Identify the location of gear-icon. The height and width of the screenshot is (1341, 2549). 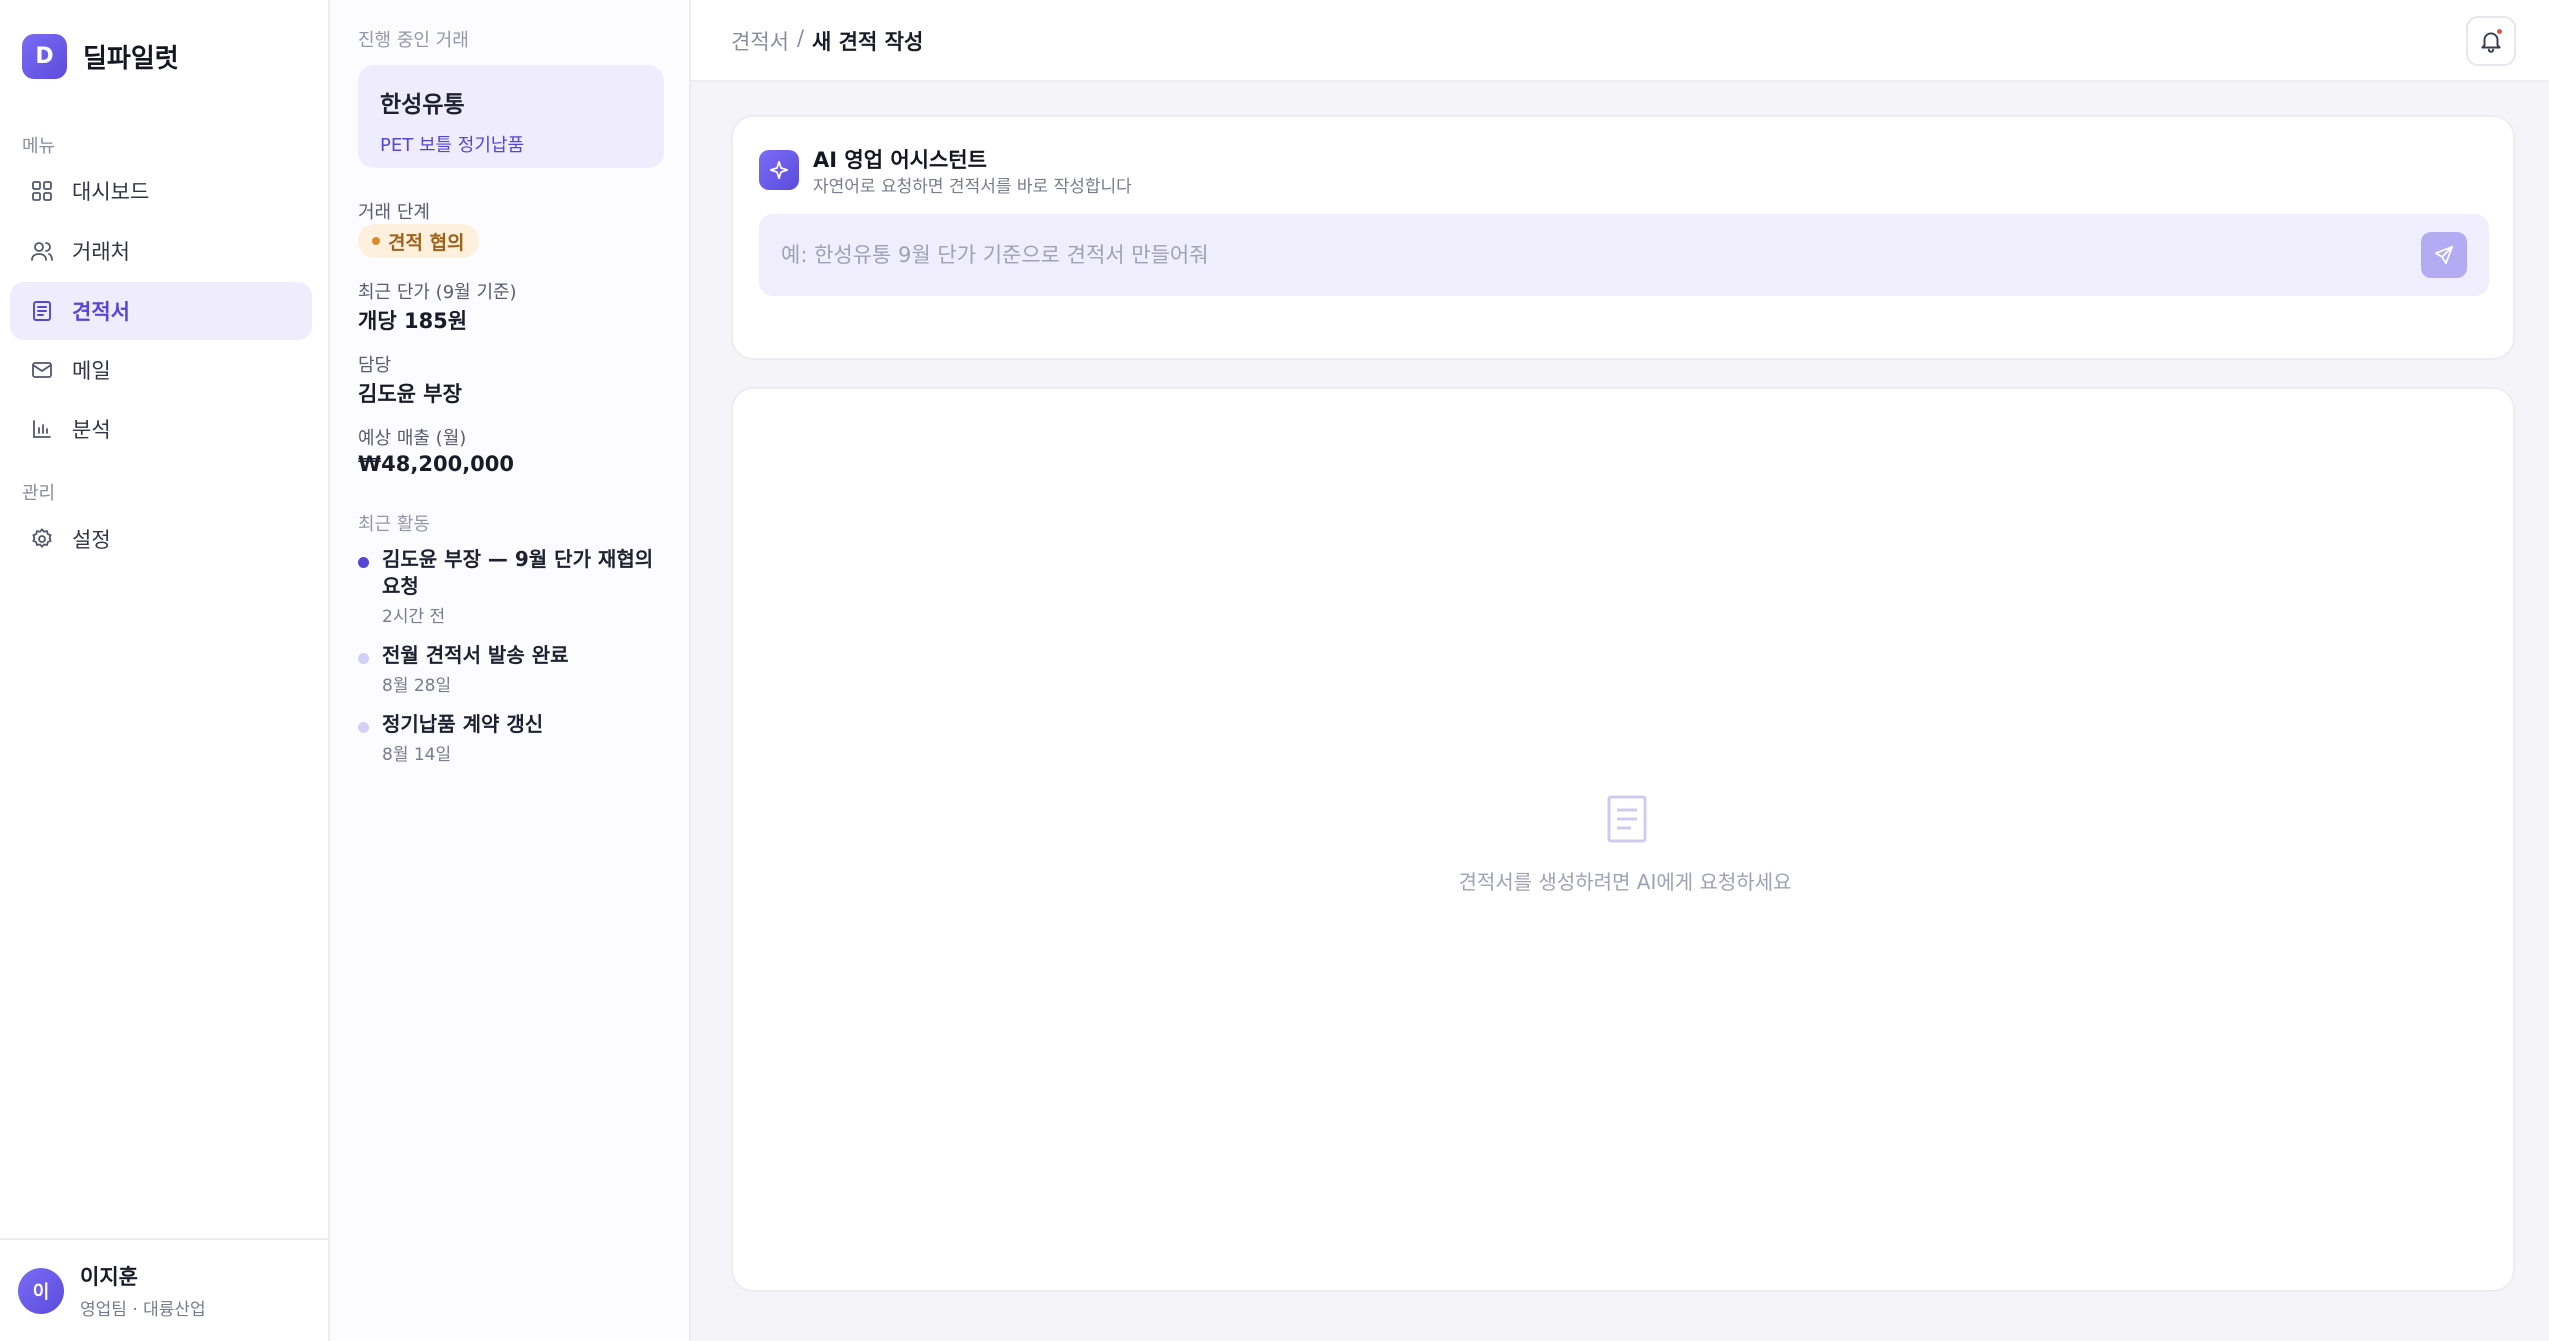
(42, 539).